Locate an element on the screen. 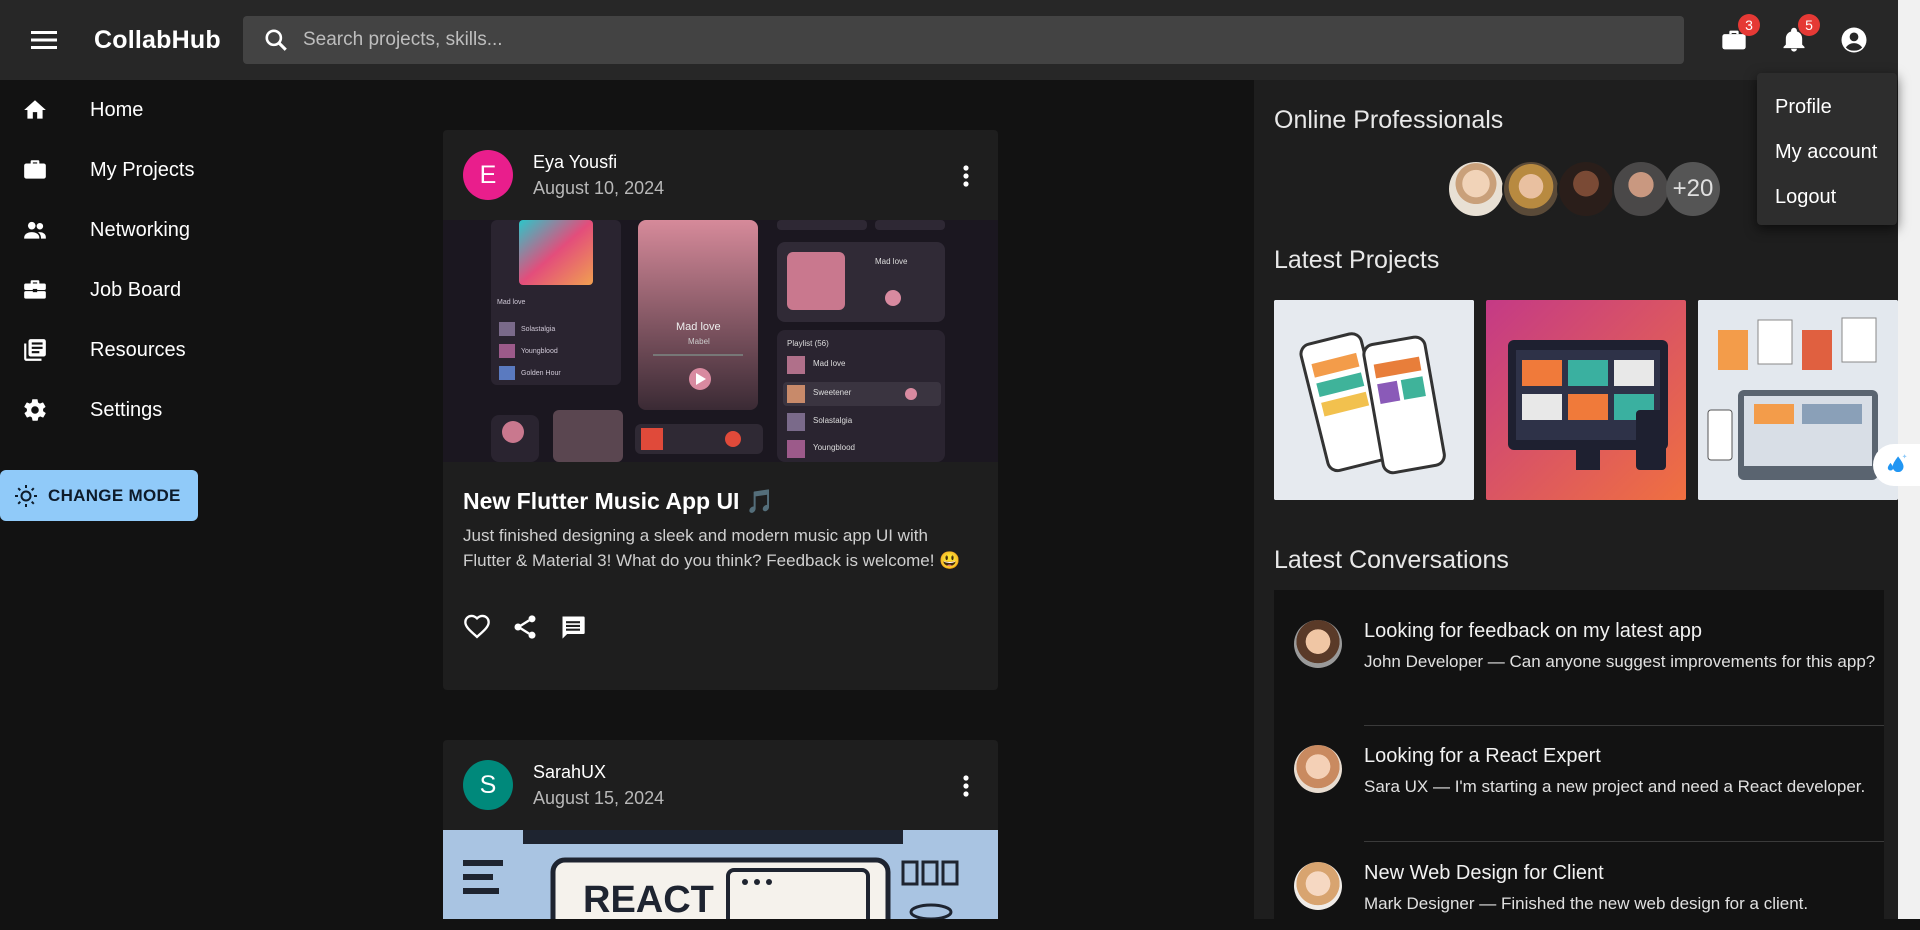 The image size is (1920, 930). notifications-button: 5 is located at coordinates (1798, 36).